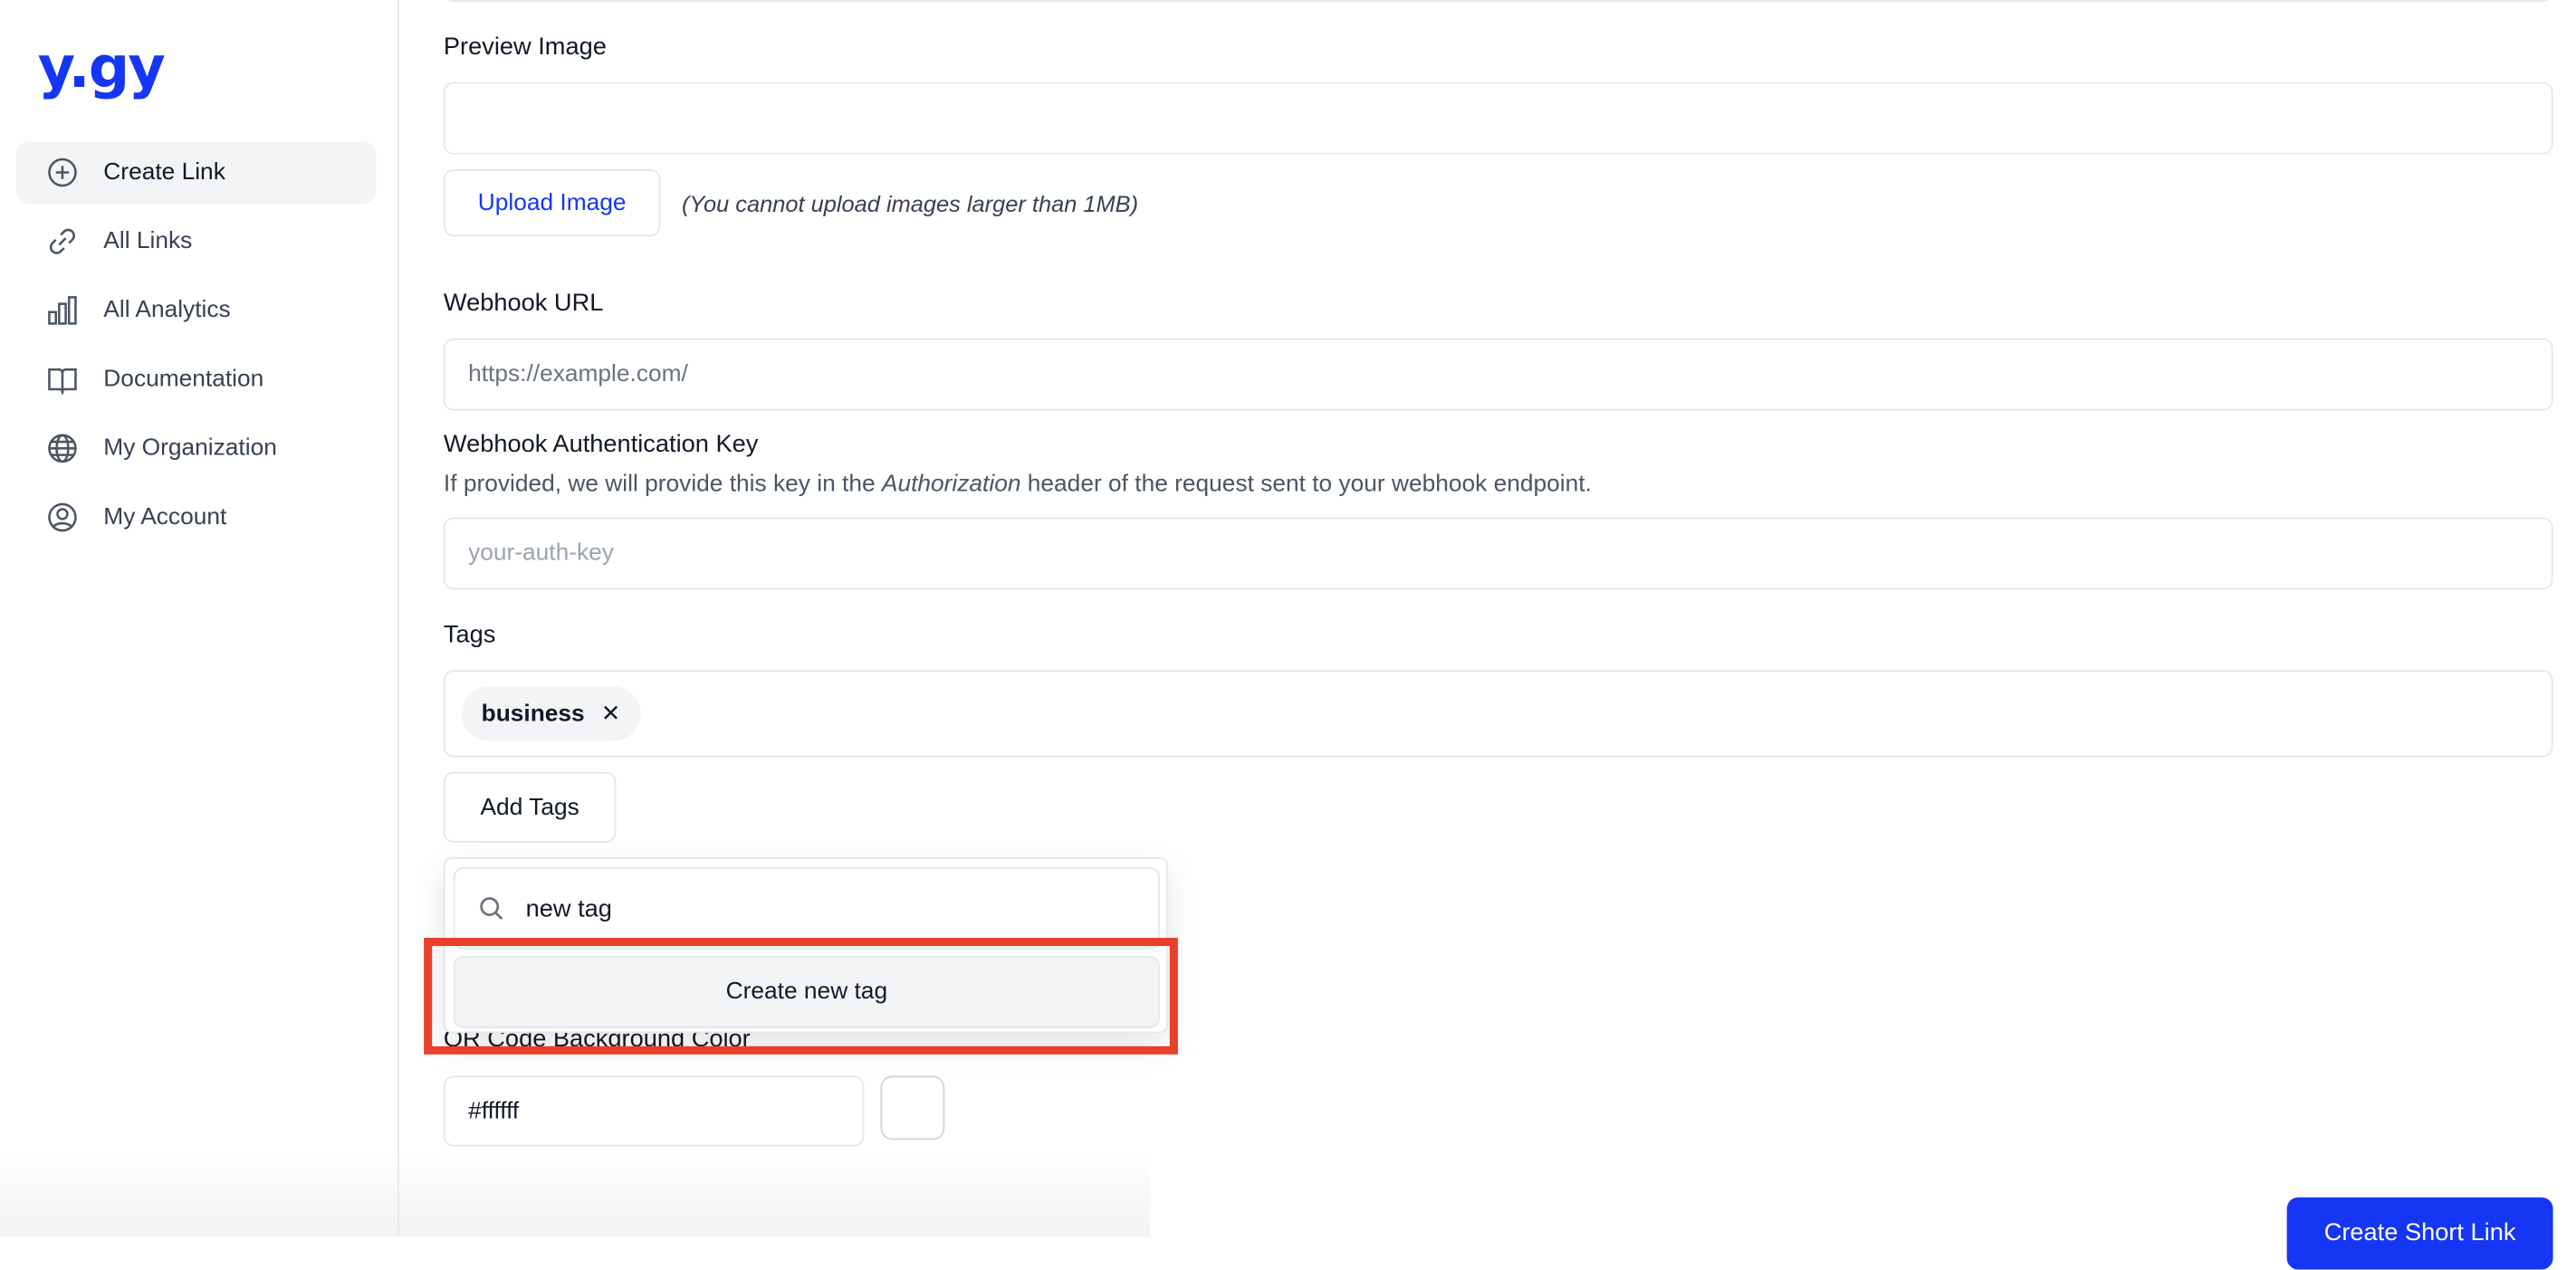  What do you see at coordinates (196, 241) in the screenshot?
I see `sidebar-item-all-links: All Links` at bounding box center [196, 241].